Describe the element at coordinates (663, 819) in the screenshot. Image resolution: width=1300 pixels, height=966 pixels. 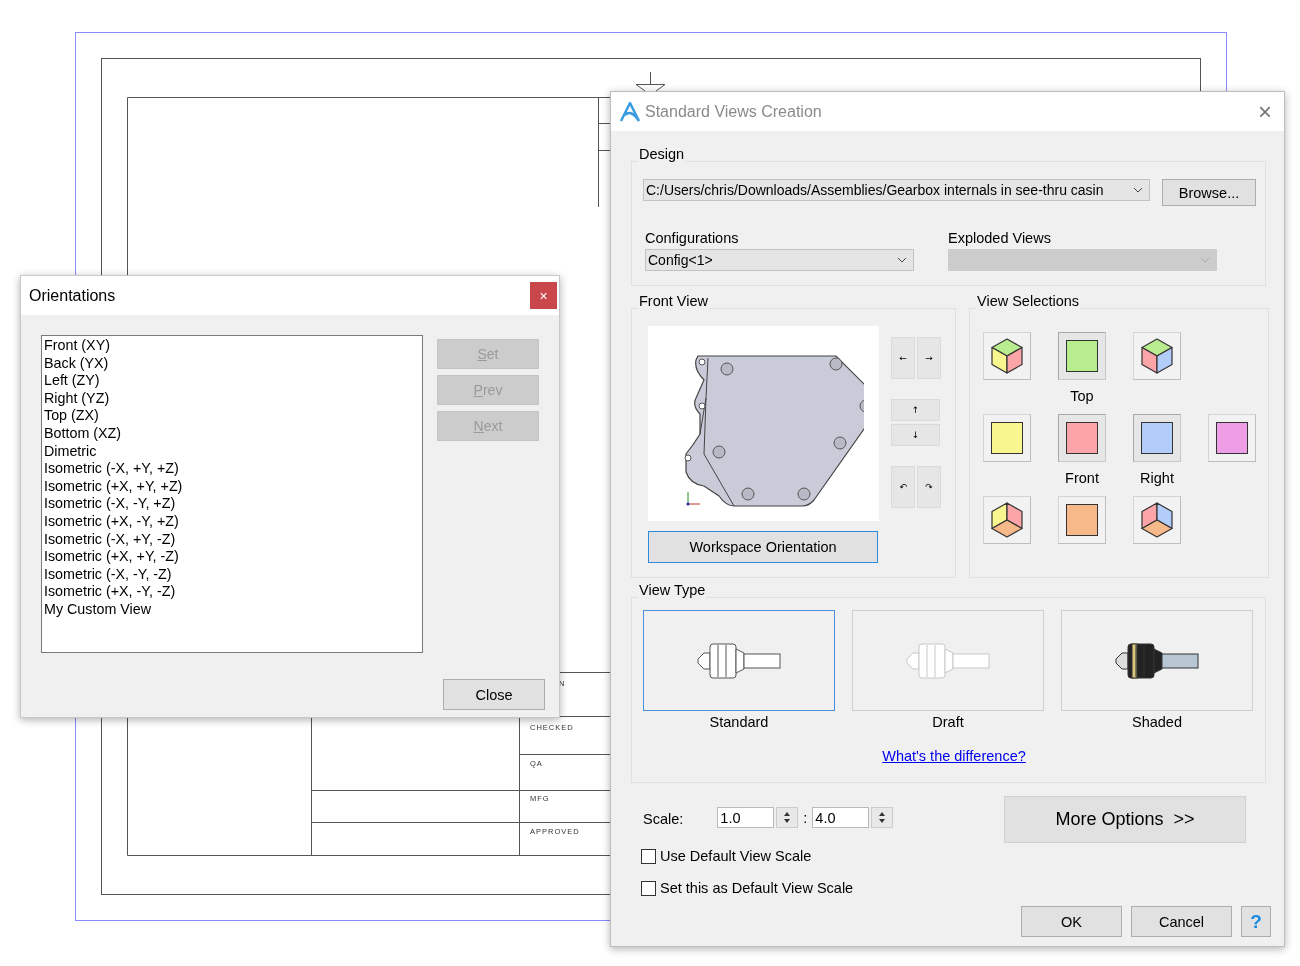
I see `scale-label: Scale:` at that location.